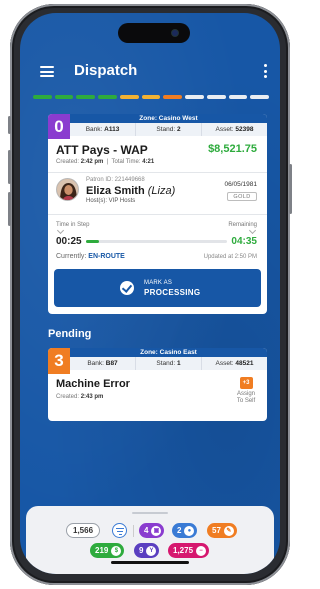 This screenshot has width=320, height=589. Describe the element at coordinates (228, 530) in the screenshot. I see `wrench-icon: ✎` at that location.